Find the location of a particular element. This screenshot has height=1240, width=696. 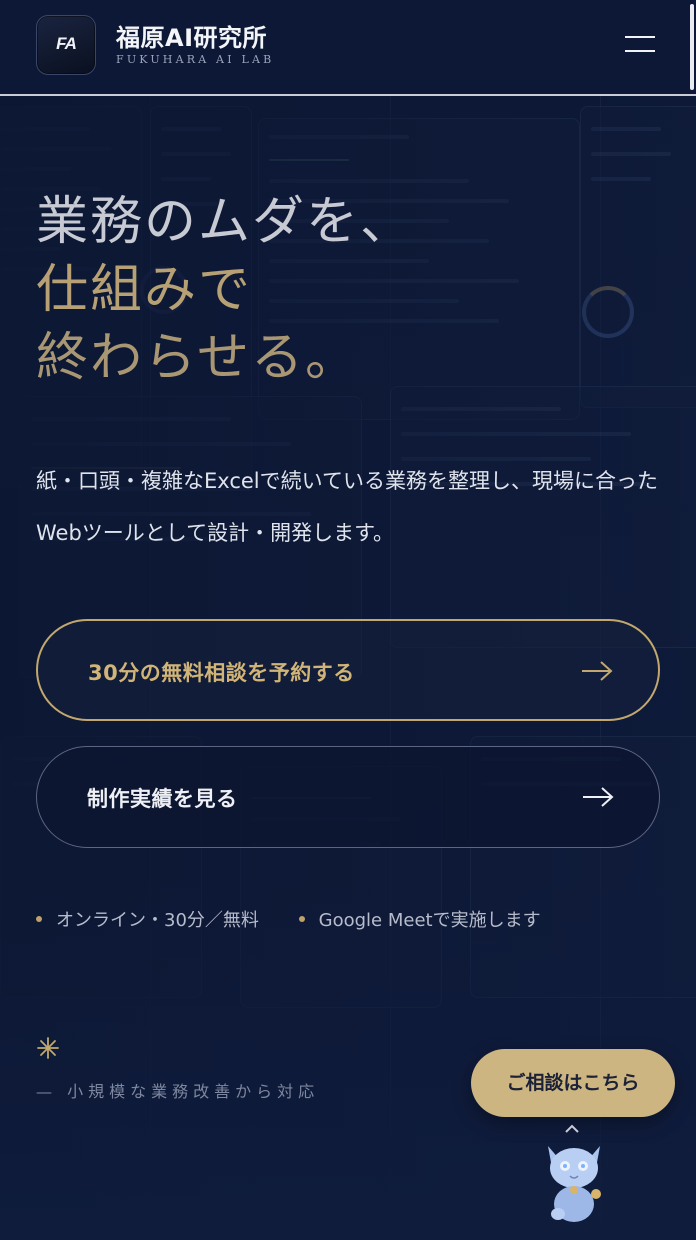

consultation-notes: オンライン・30分／無料 Google Meetで実施します is located at coordinates (305, 919).